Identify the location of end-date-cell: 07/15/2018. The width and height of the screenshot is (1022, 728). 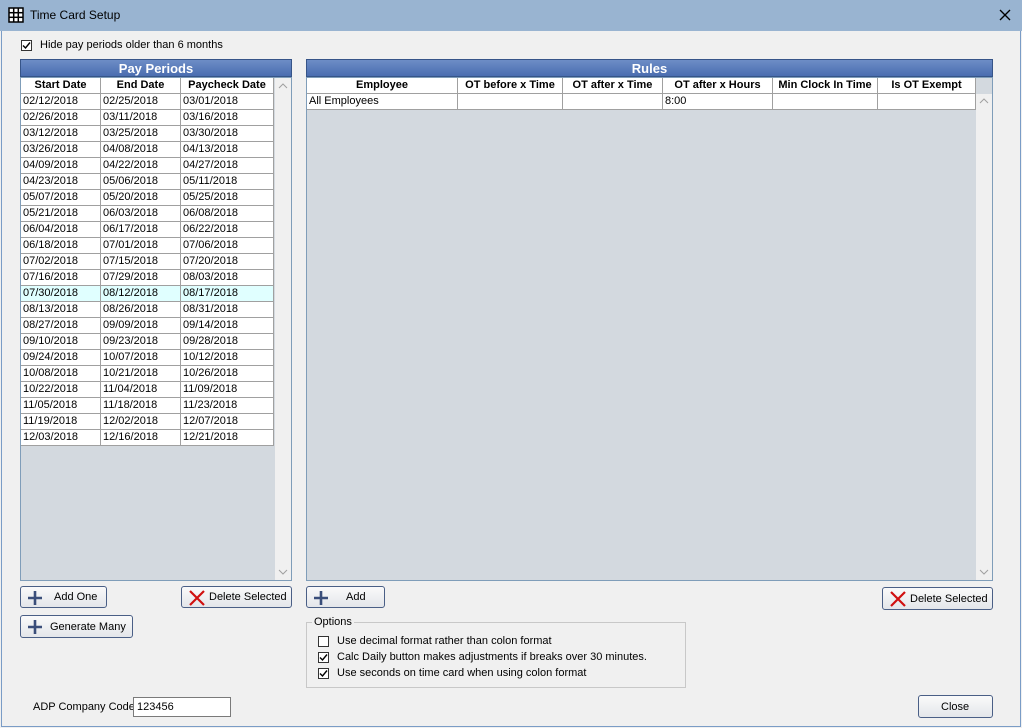
(141, 262).